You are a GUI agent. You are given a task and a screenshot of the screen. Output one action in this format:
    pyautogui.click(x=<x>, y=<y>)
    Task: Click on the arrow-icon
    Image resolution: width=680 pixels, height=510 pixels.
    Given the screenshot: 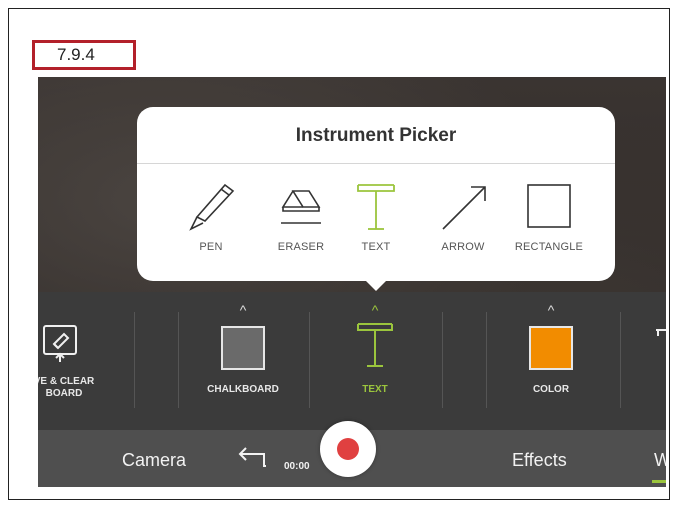 What is the action you would take?
    pyautogui.click(x=464, y=208)
    